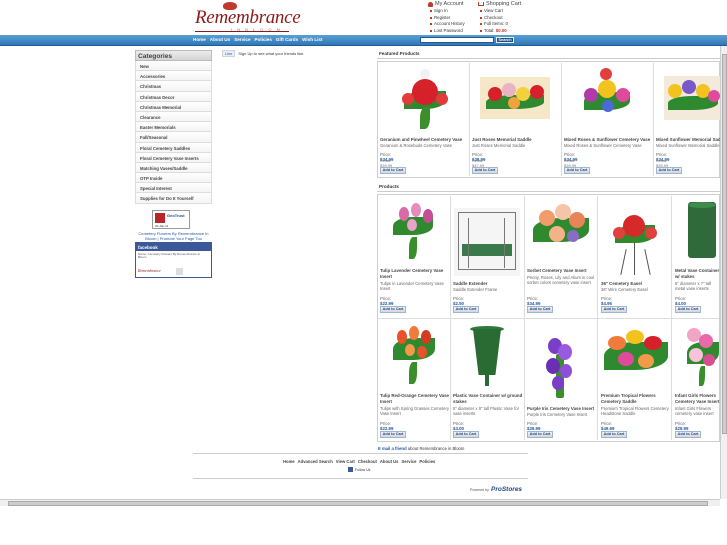  What do you see at coordinates (367, 461) in the screenshot?
I see `footer-checkout: Checkout` at bounding box center [367, 461].